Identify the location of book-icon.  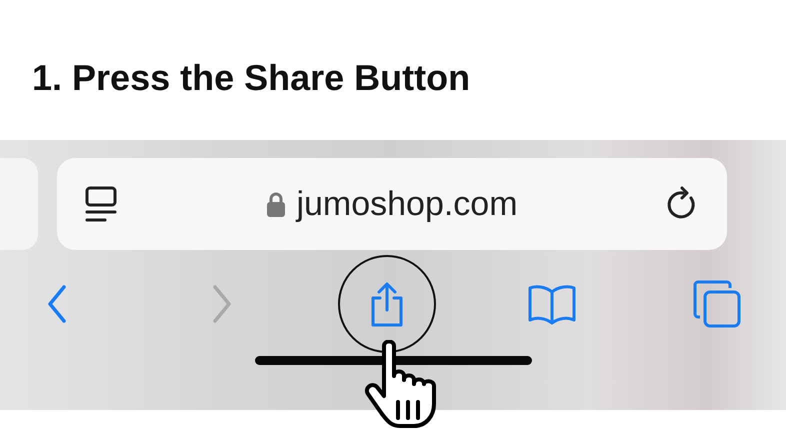
(552, 304).